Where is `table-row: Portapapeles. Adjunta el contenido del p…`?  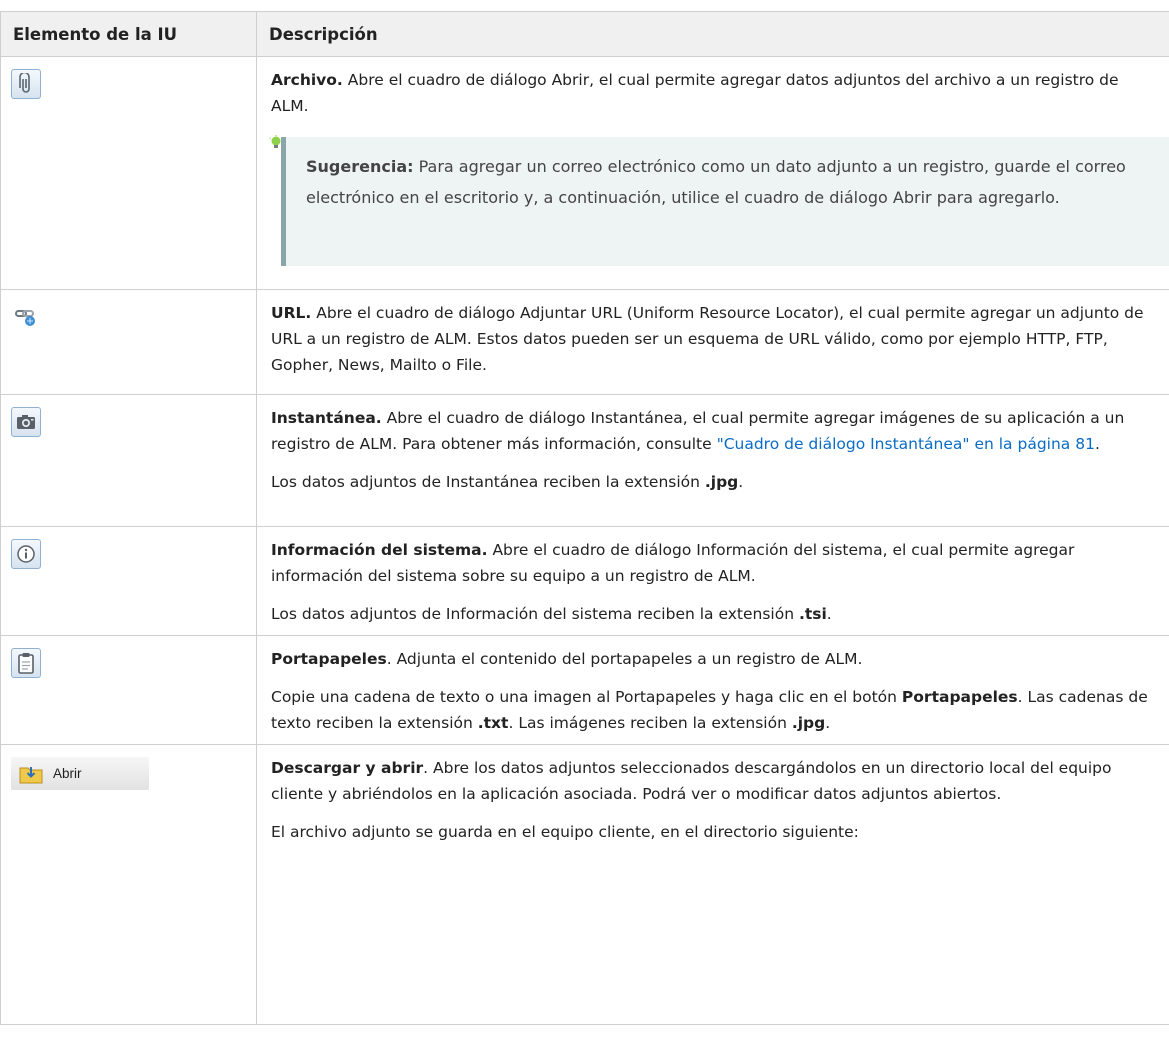 table-row: Portapapeles. Adjunta el contenido del p… is located at coordinates (584, 690).